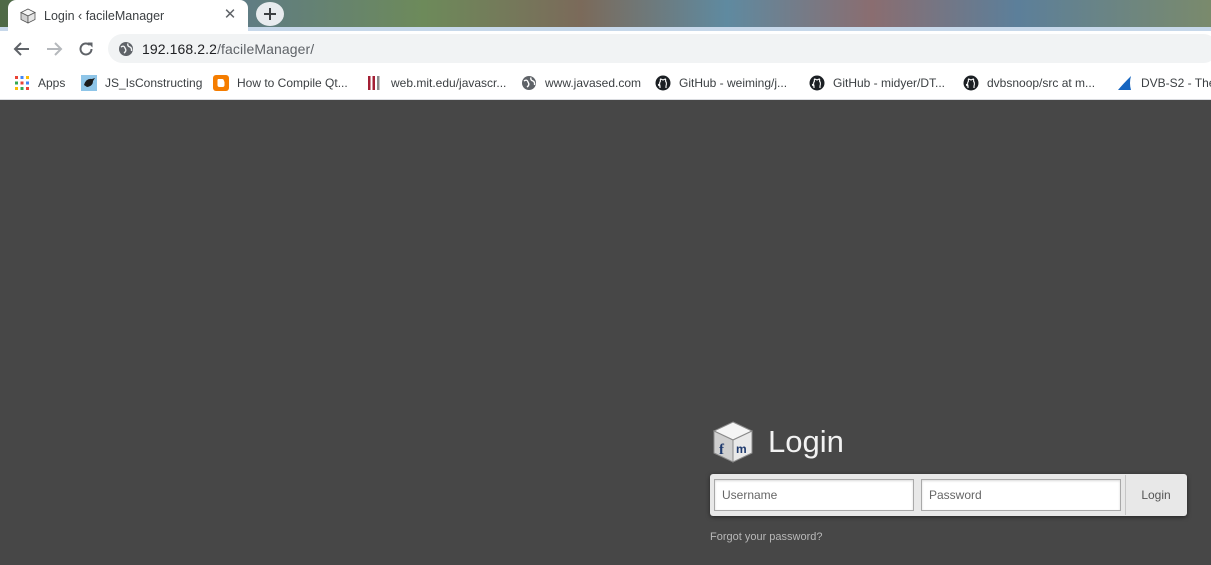 Image resolution: width=1211 pixels, height=565 pixels. I want to click on facilemanager-favicon-icon, so click(28, 16).